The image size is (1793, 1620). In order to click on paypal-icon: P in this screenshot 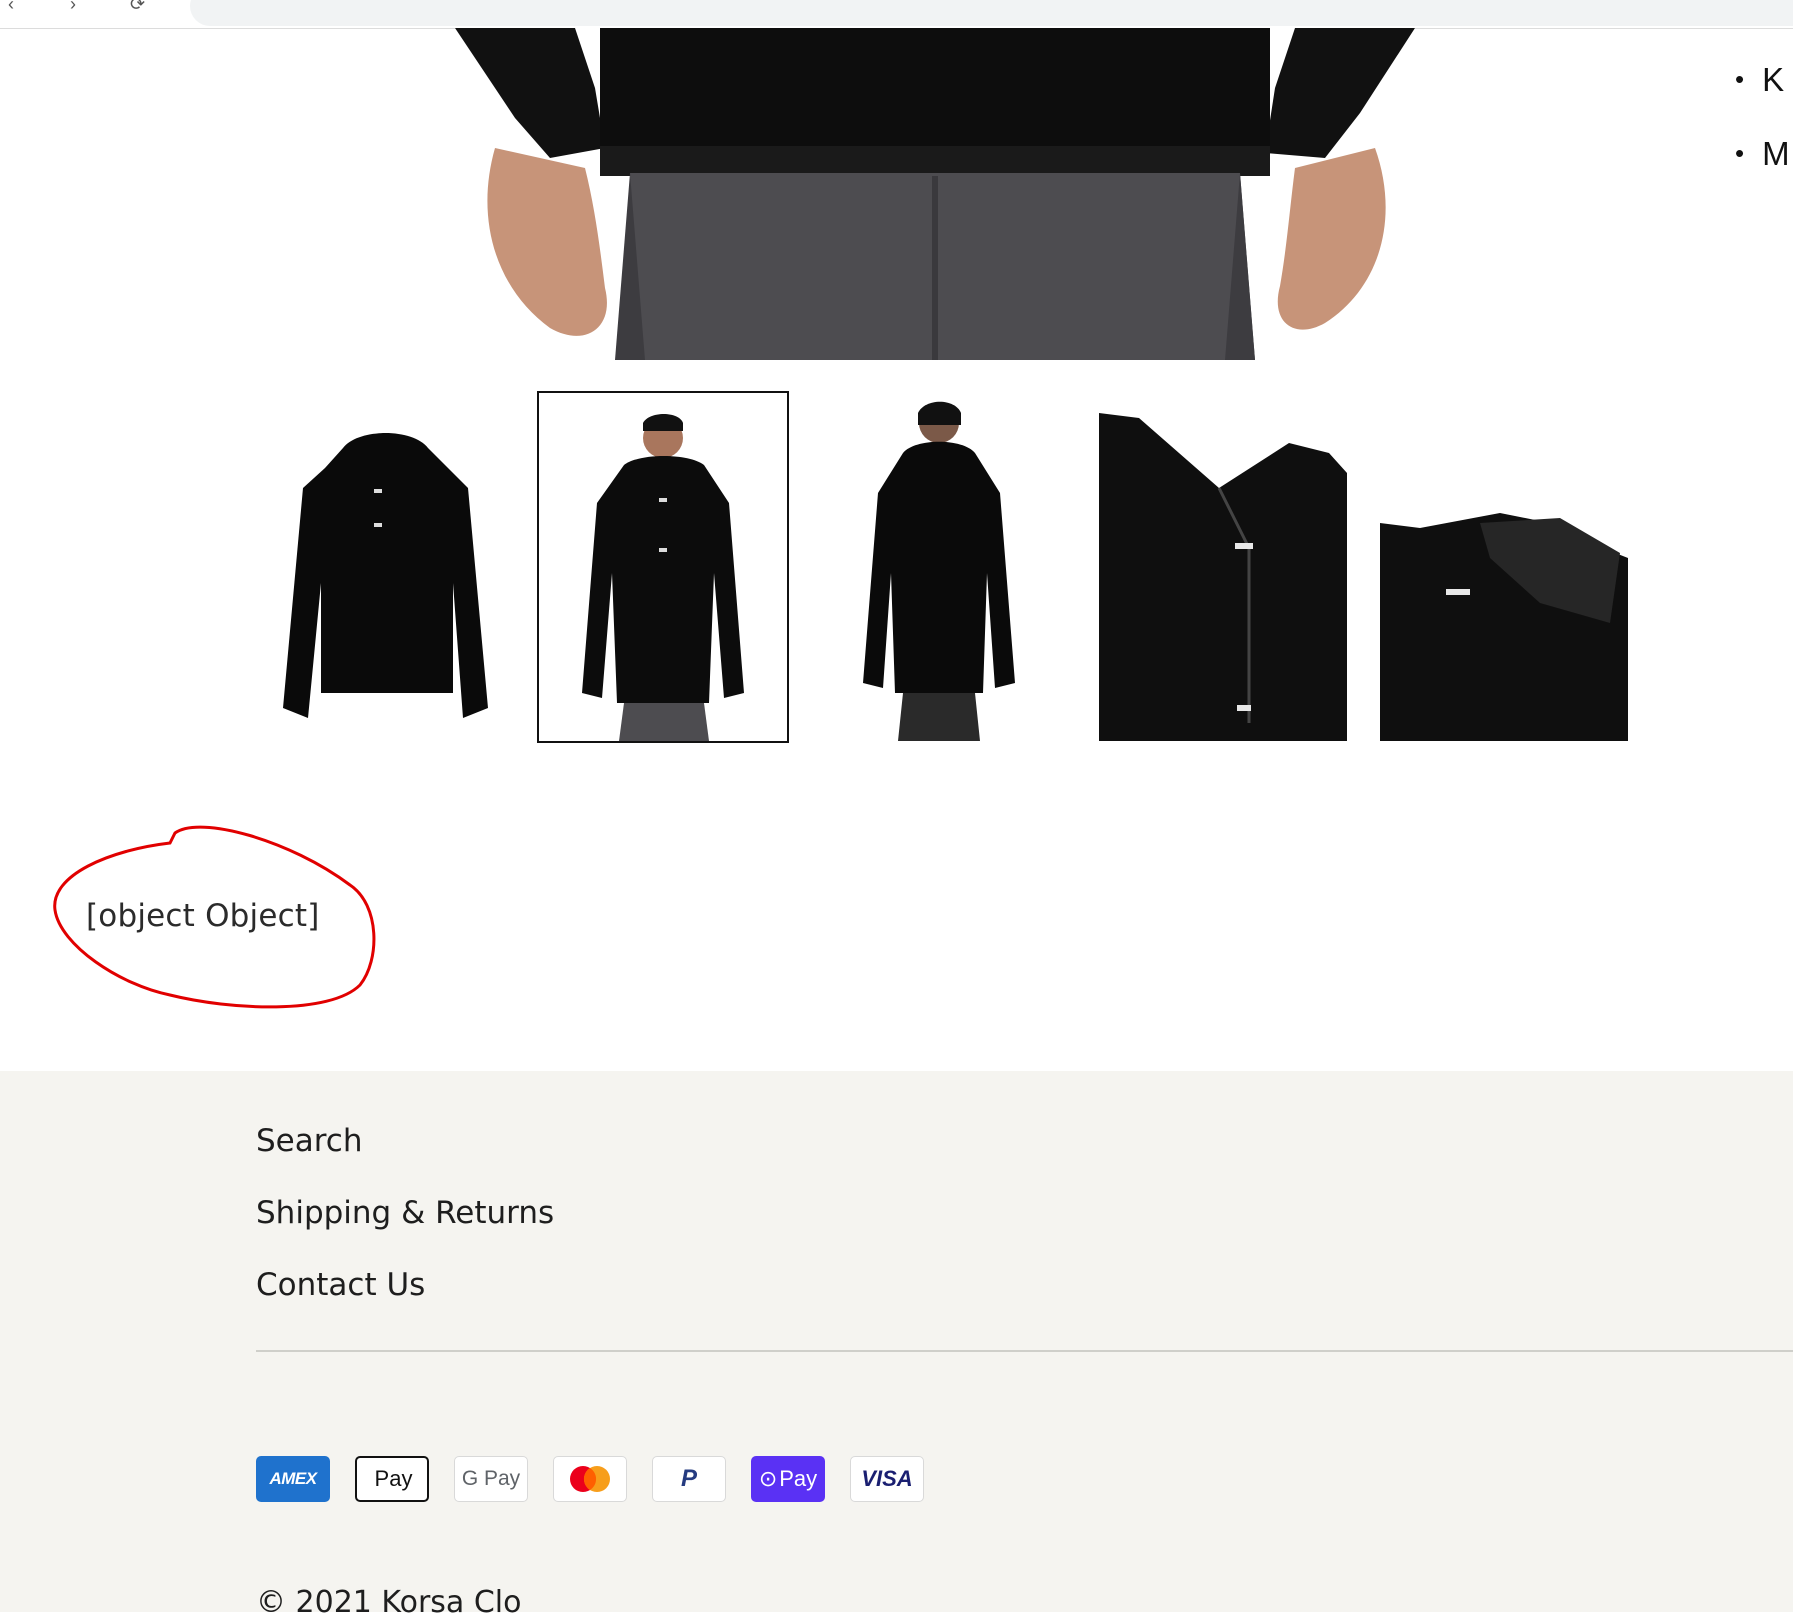, I will do `click(689, 1479)`.